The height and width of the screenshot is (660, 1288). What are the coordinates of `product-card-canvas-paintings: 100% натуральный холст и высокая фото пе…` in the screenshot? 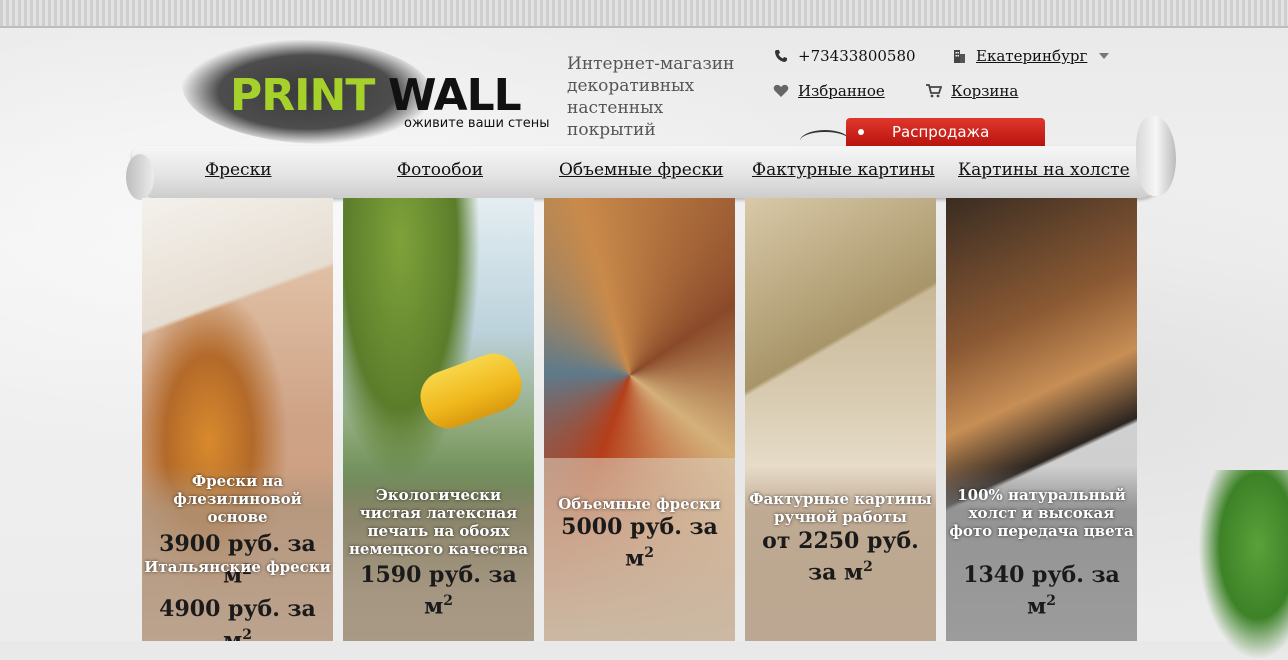 It's located at (1041, 419).